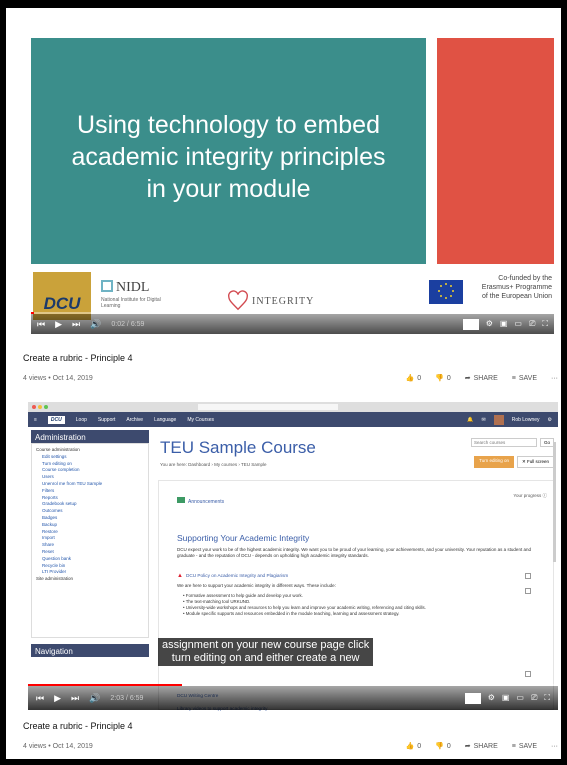 This screenshot has height=765, width=567. What do you see at coordinates (554, 502) in the screenshot?
I see `page-scrollbar` at bounding box center [554, 502].